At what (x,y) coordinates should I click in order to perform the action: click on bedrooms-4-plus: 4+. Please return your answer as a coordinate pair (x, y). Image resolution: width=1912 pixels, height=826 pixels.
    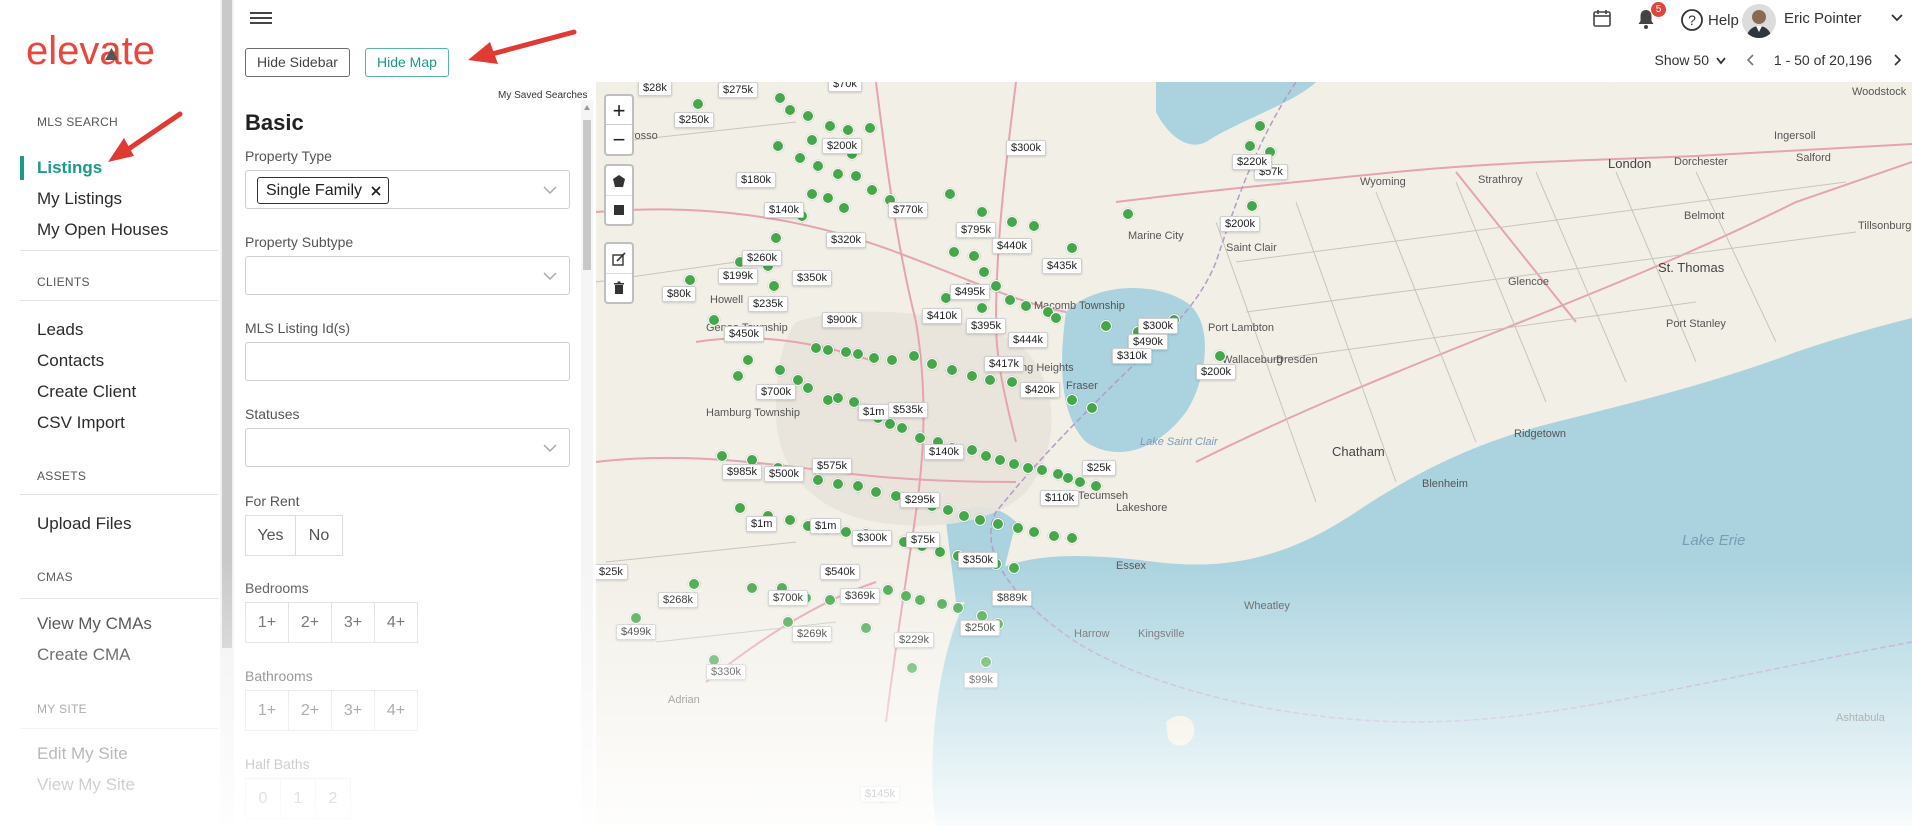
    Looking at the image, I should click on (396, 622).